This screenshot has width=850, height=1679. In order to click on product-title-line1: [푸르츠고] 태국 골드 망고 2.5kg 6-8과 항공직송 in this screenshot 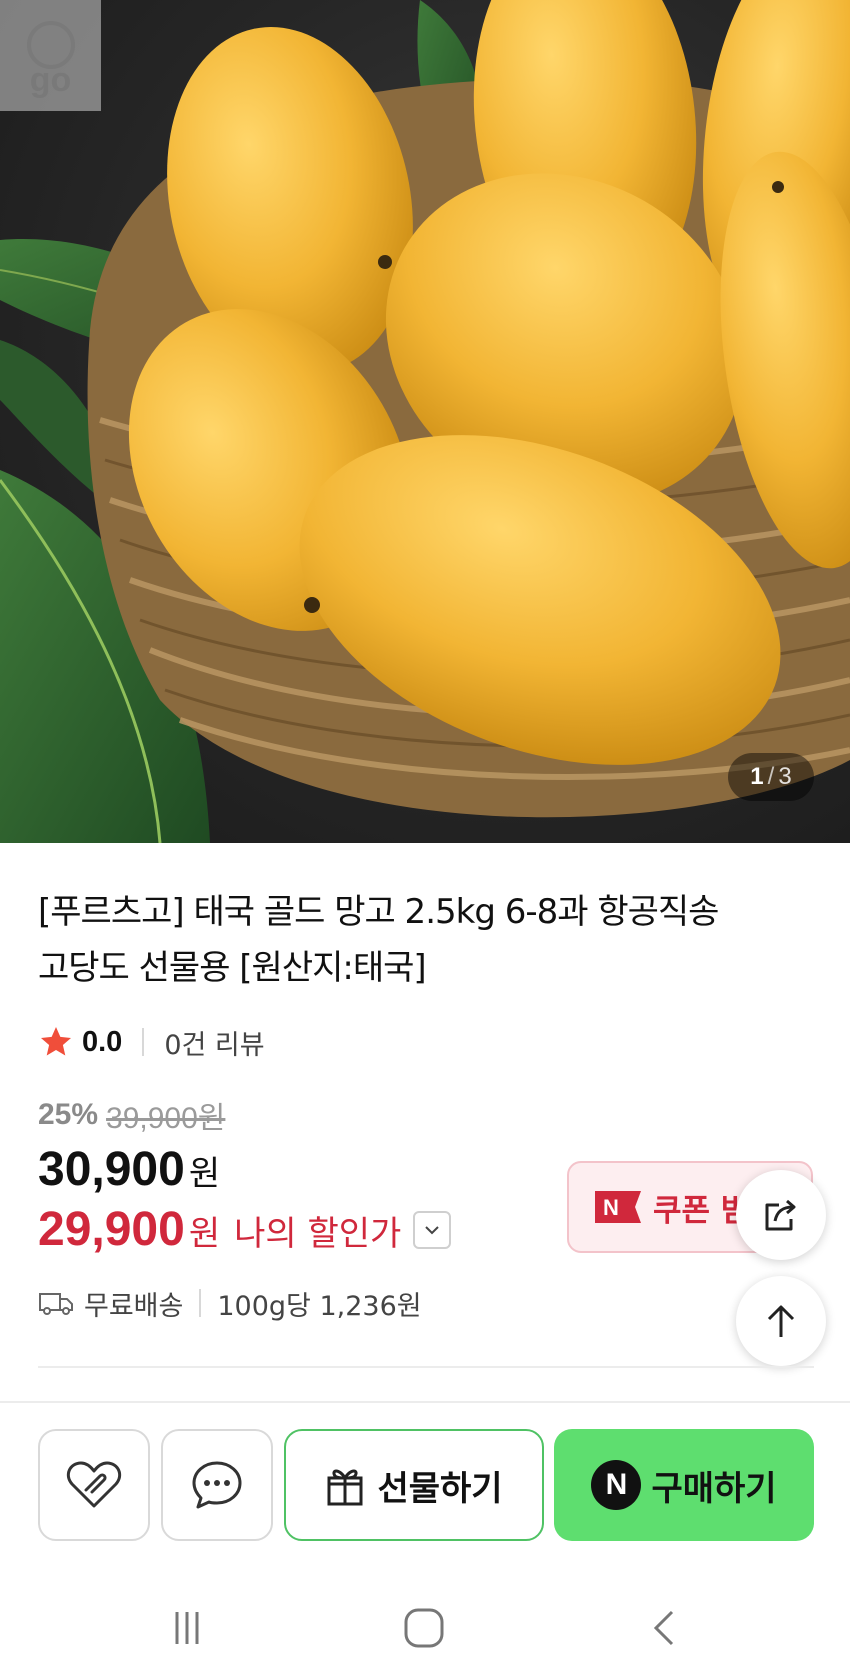, I will do `click(378, 912)`.